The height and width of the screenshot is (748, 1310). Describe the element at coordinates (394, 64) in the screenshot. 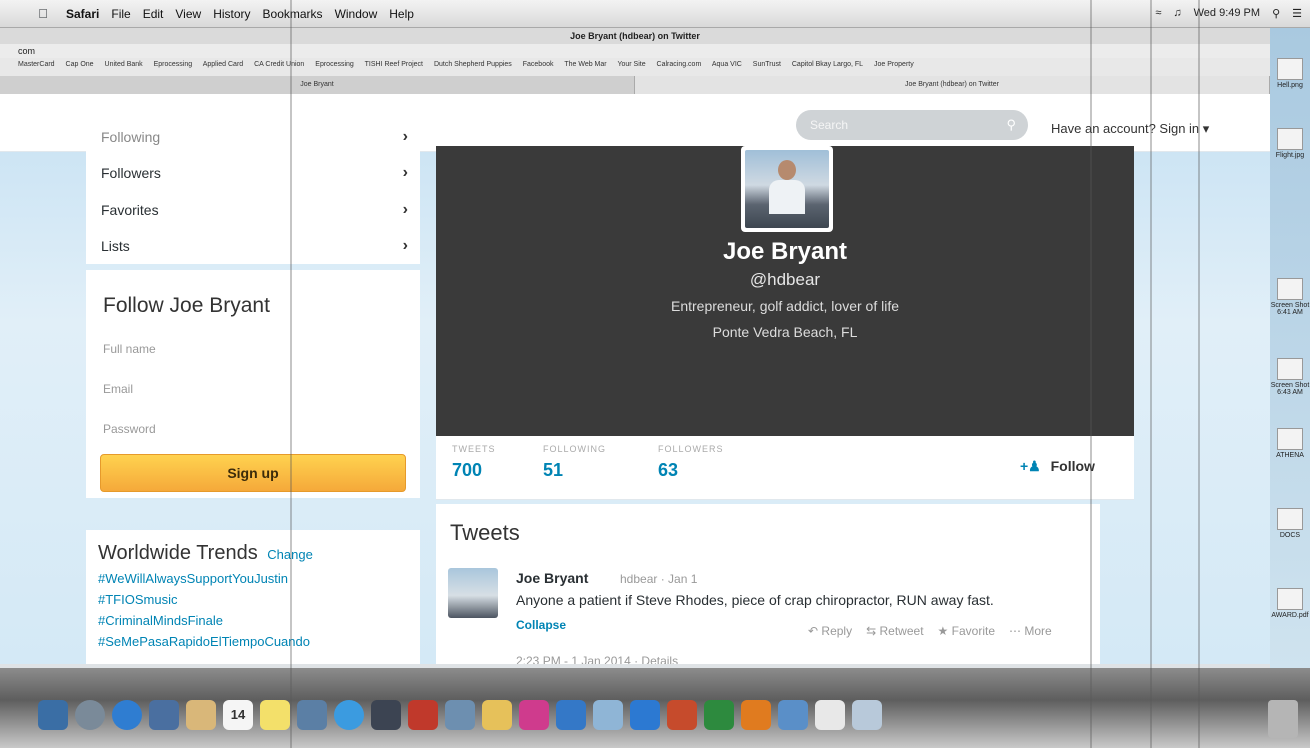

I see `bookmark-item: TISHI Reef Project` at that location.